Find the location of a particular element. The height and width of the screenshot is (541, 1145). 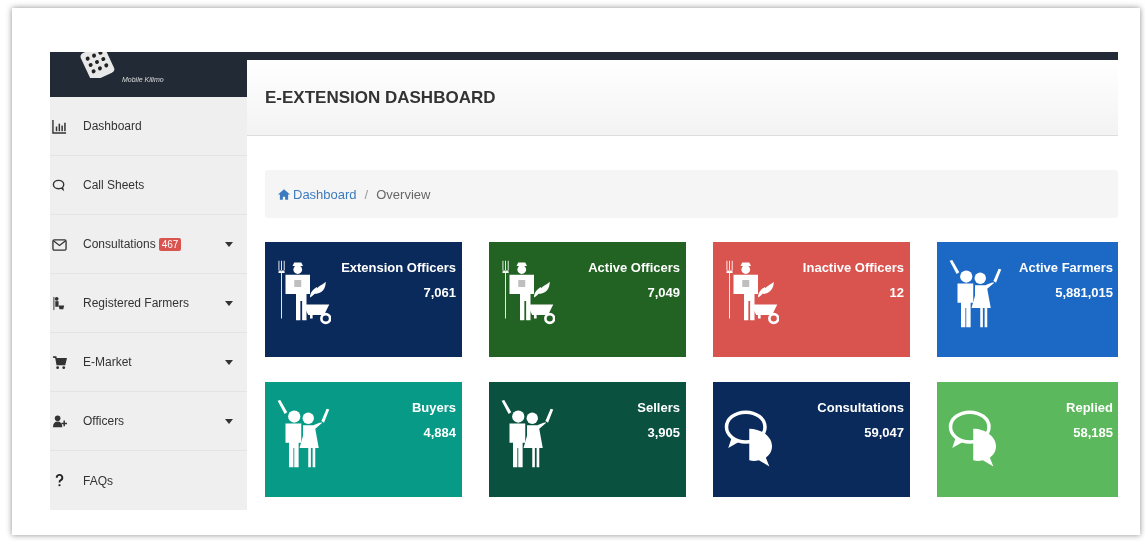

sidebar-item: FAQs is located at coordinates (148, 480).